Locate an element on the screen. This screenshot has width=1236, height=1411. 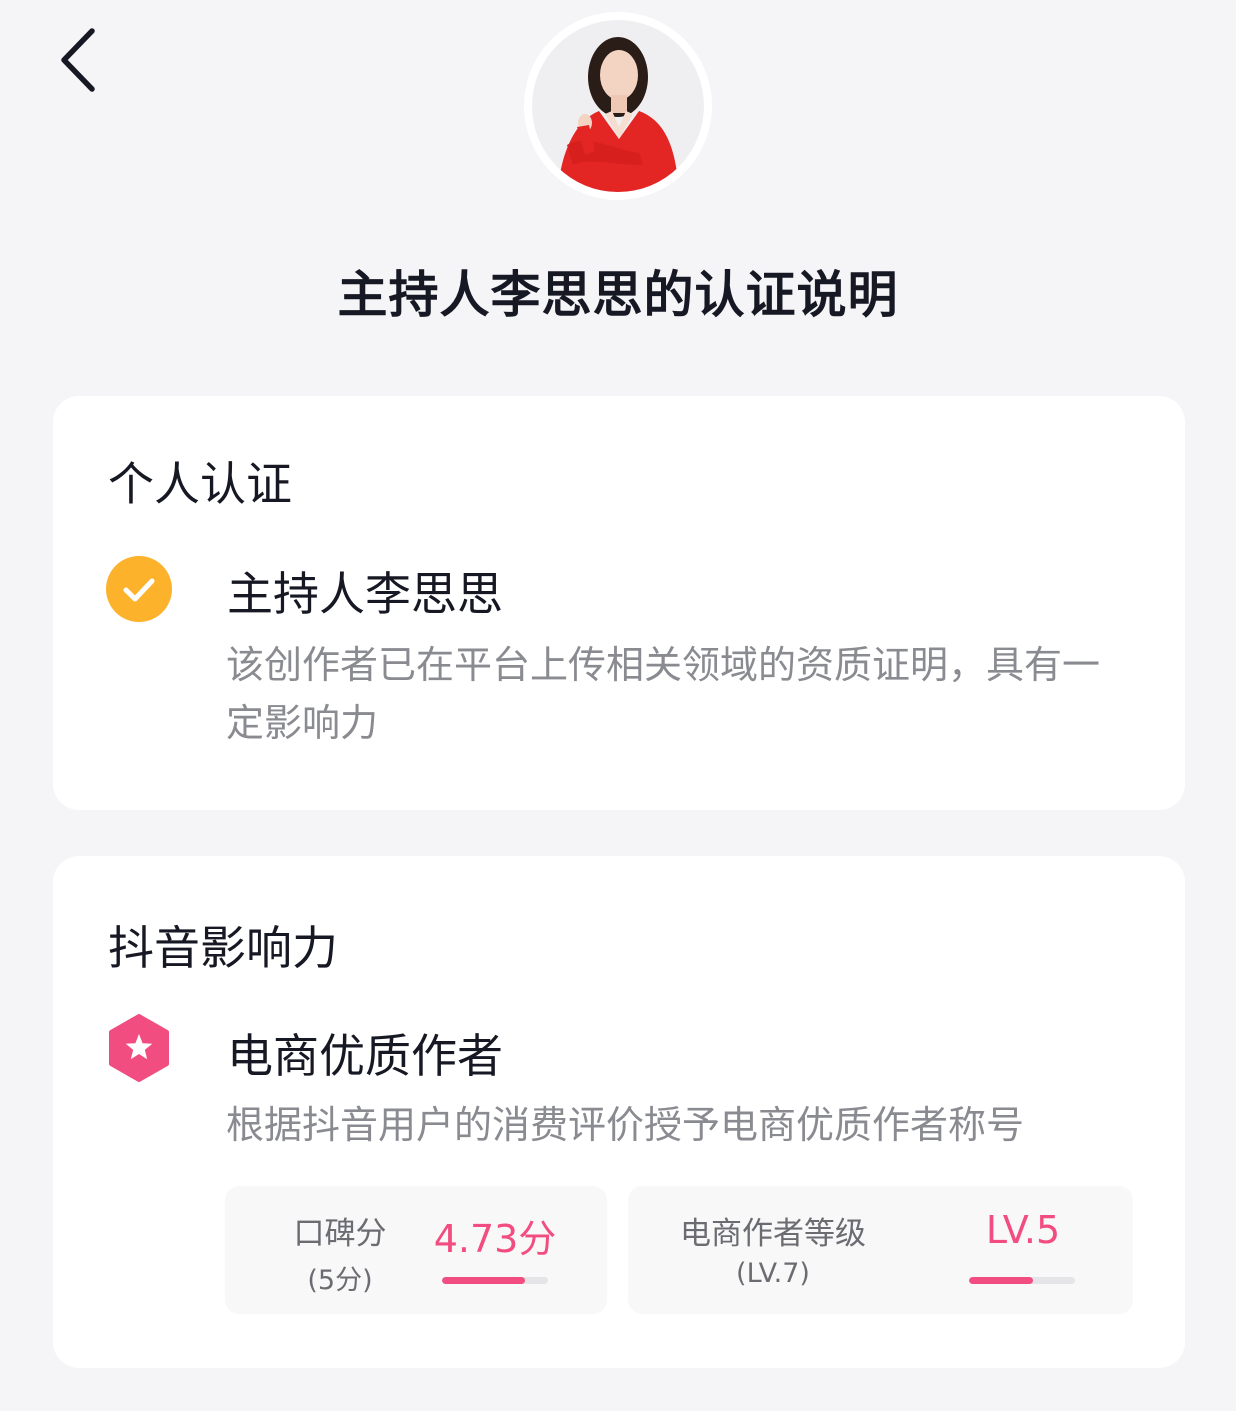
stat-value: 4.73分 is located at coordinates (495, 1239).